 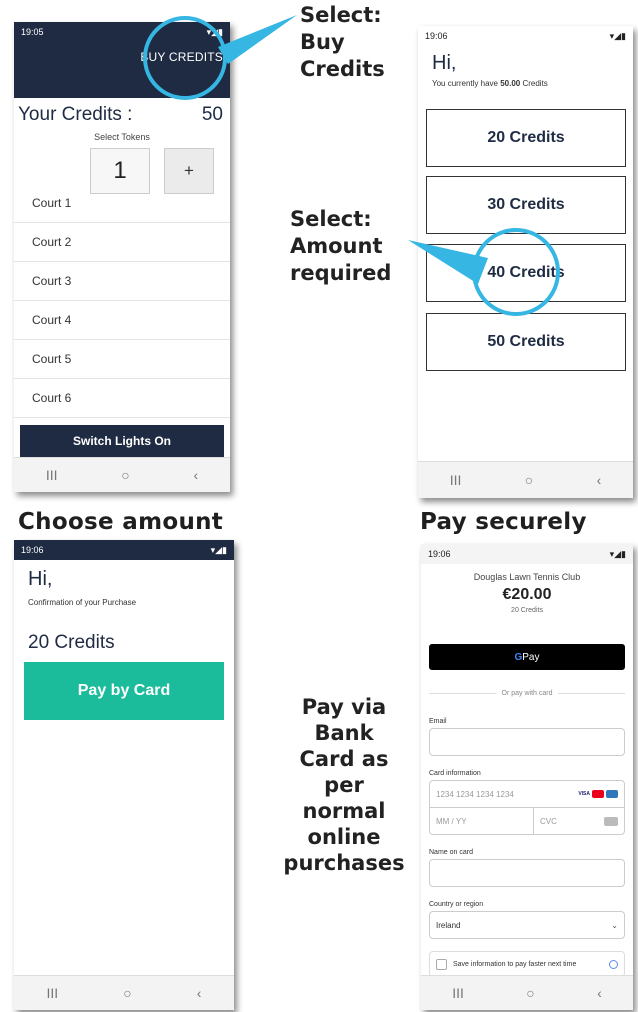 I want to click on credits-value: 50, so click(x=212, y=114).